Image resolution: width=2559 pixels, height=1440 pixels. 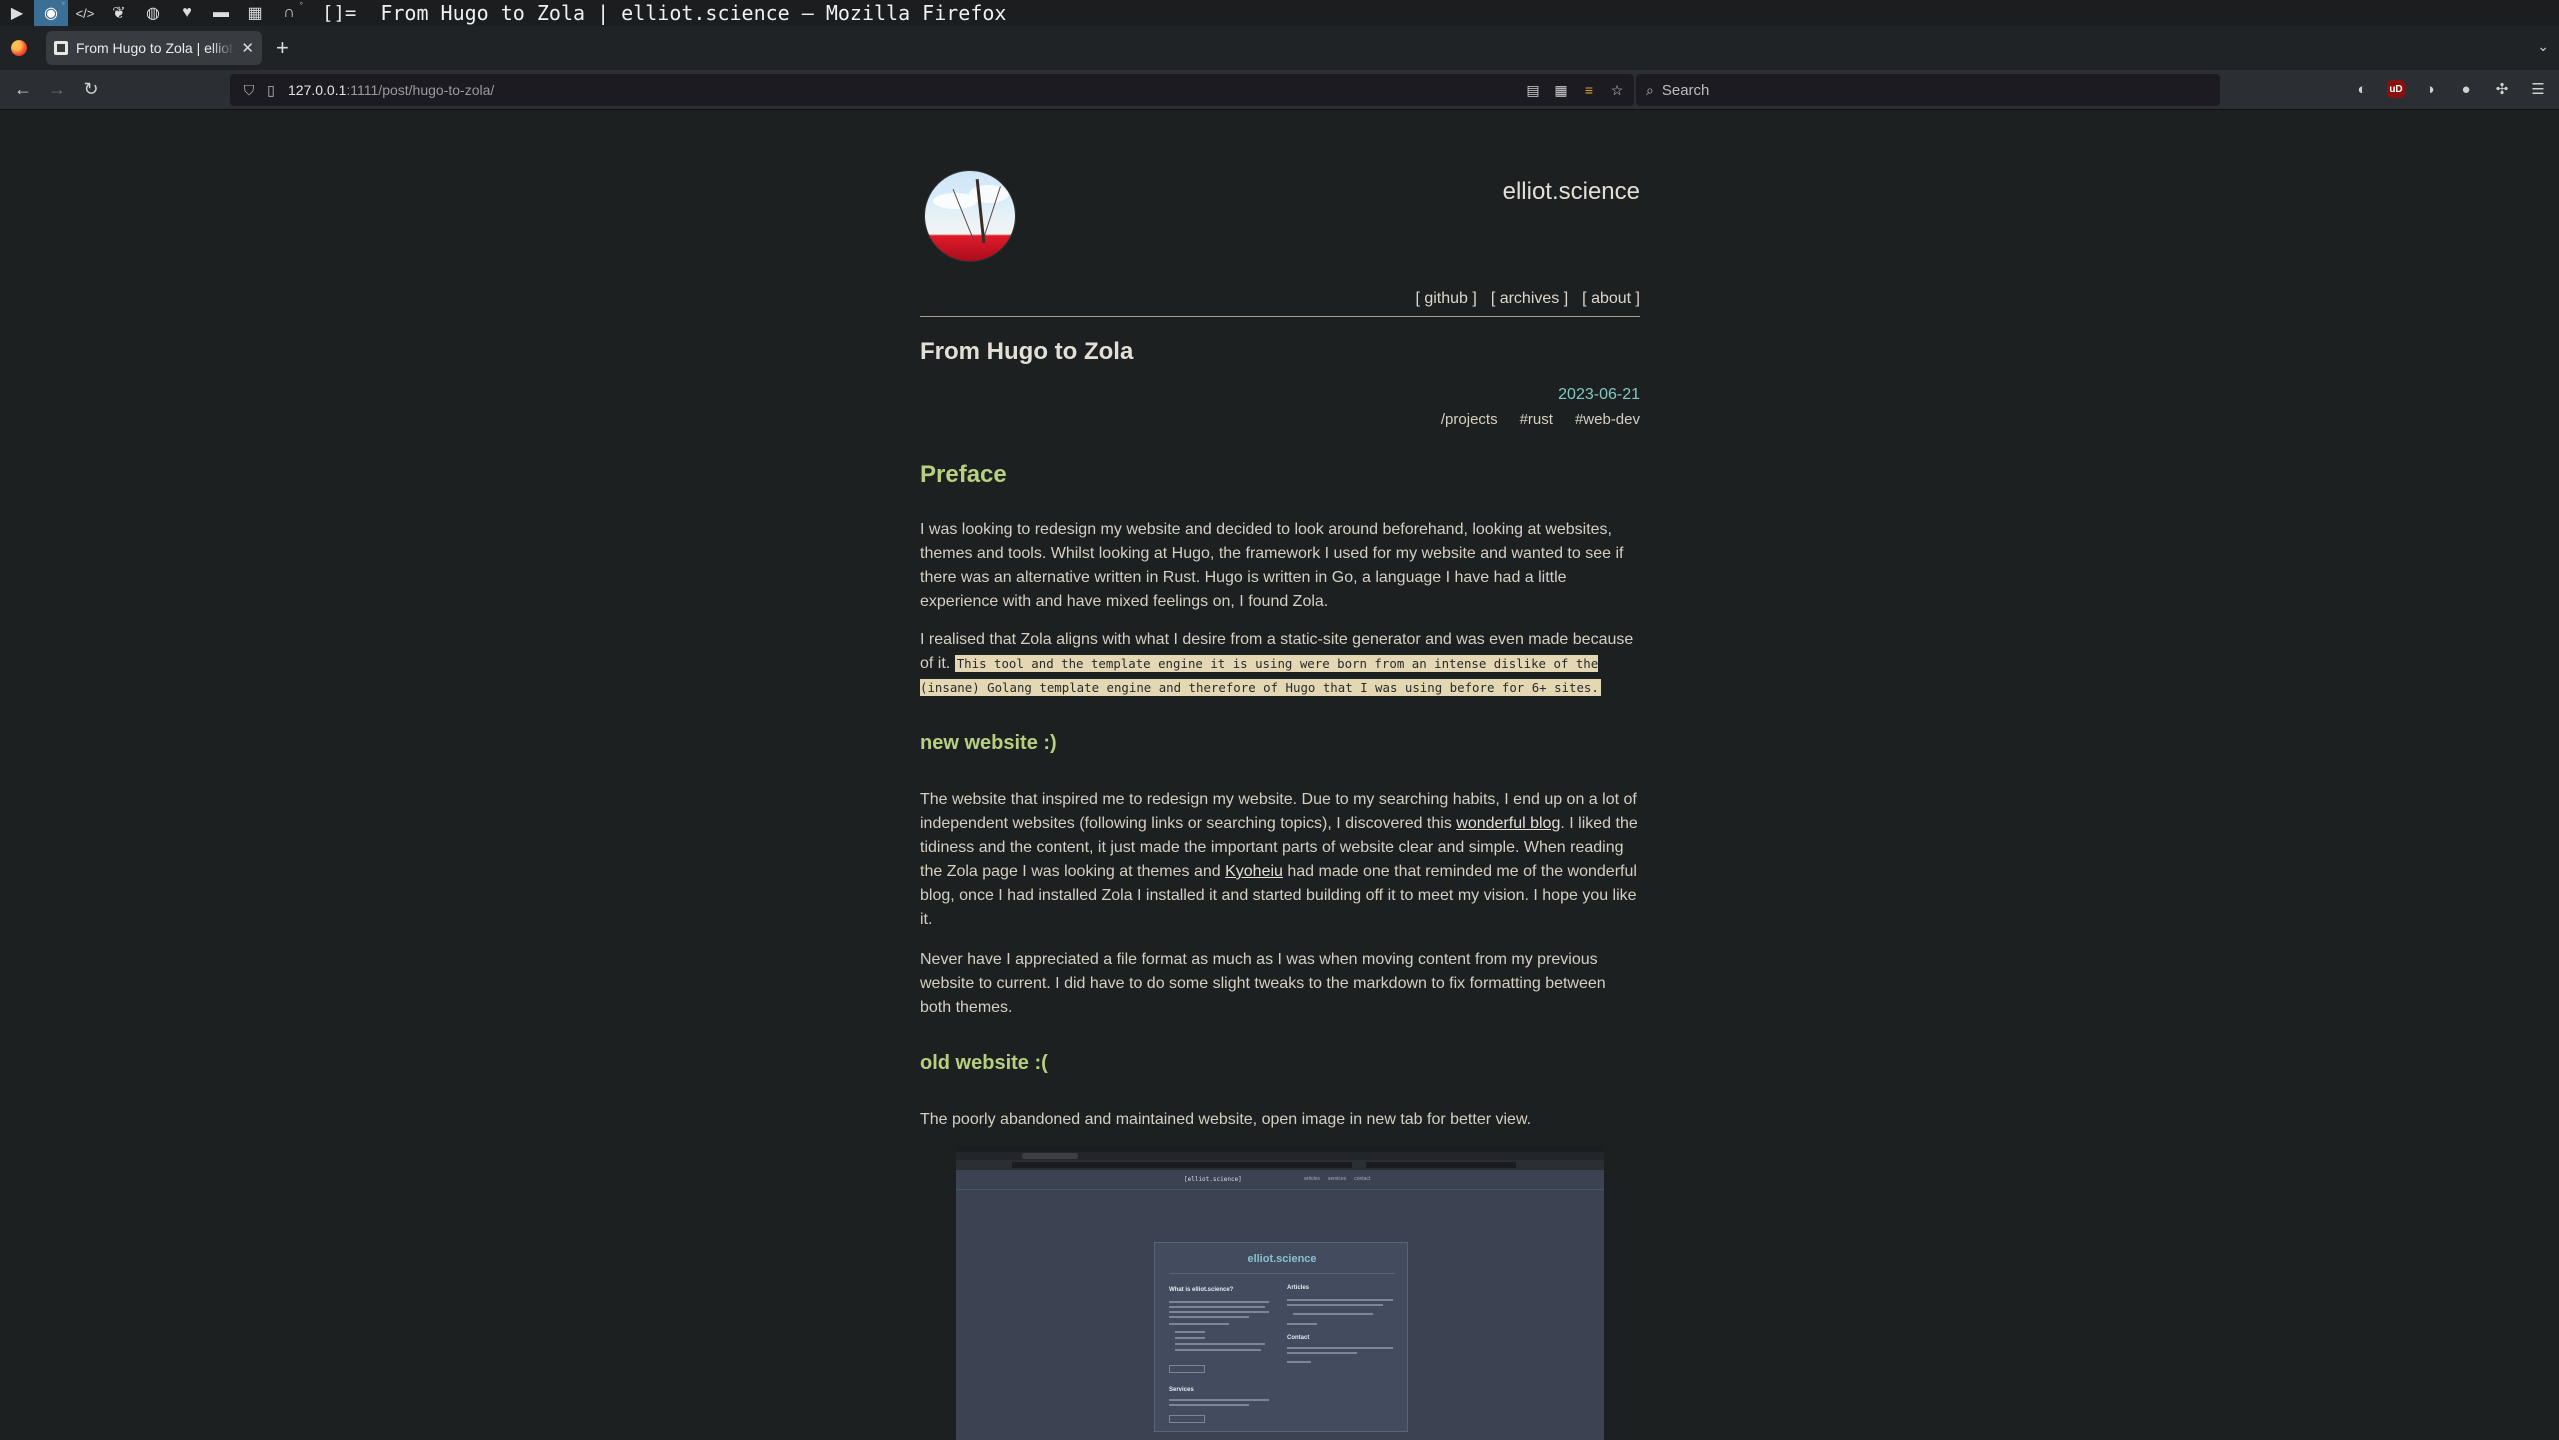 I want to click on layout-indicator: []=, so click(x=339, y=13).